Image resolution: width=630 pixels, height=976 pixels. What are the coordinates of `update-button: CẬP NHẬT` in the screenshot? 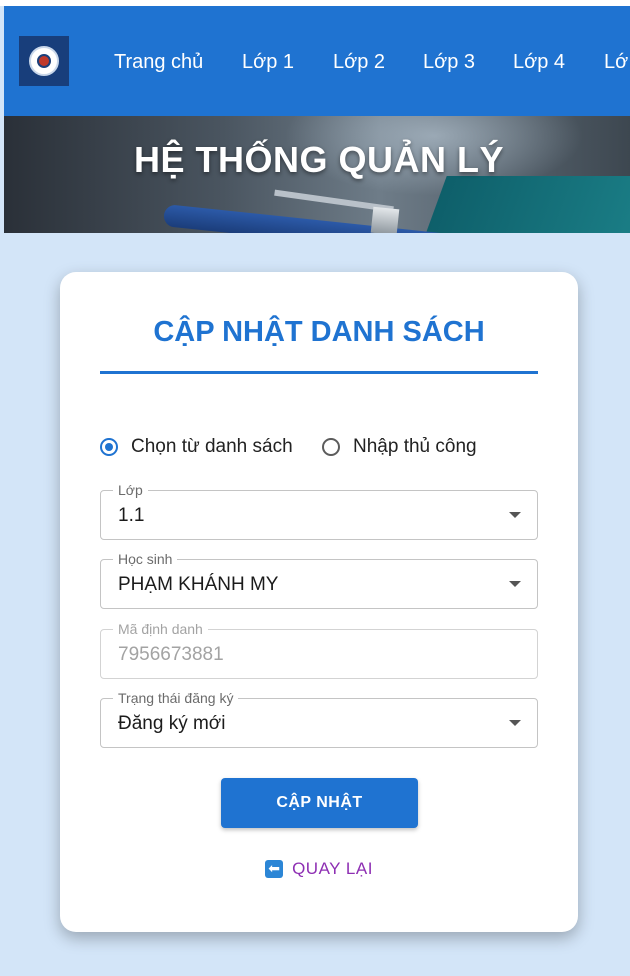 It's located at (319, 803).